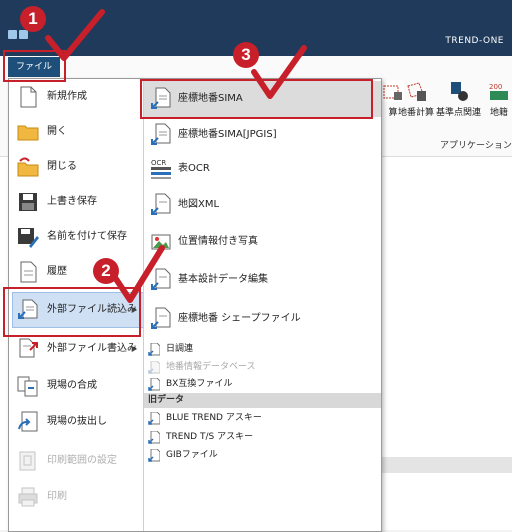  I want to click on submenu-item-bx-file: BX互換ファイル, so click(262, 384).